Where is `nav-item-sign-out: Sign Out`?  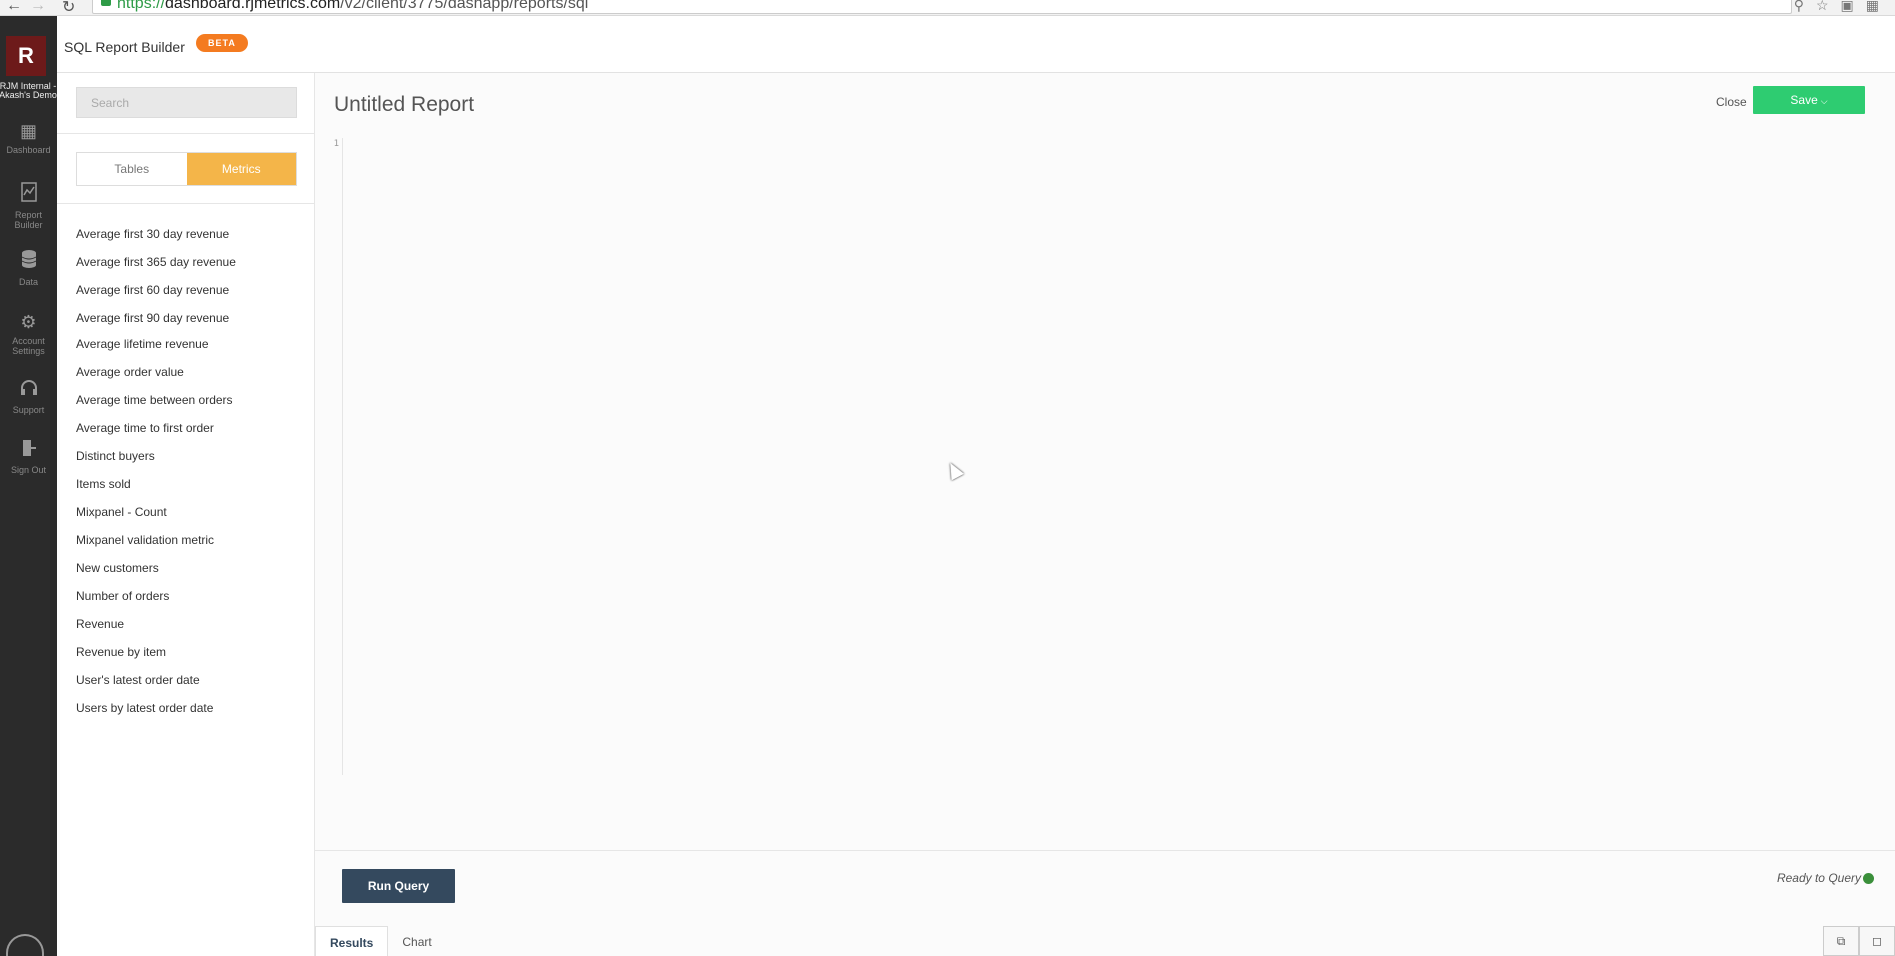 nav-item-sign-out: Sign Out is located at coordinates (28, 457).